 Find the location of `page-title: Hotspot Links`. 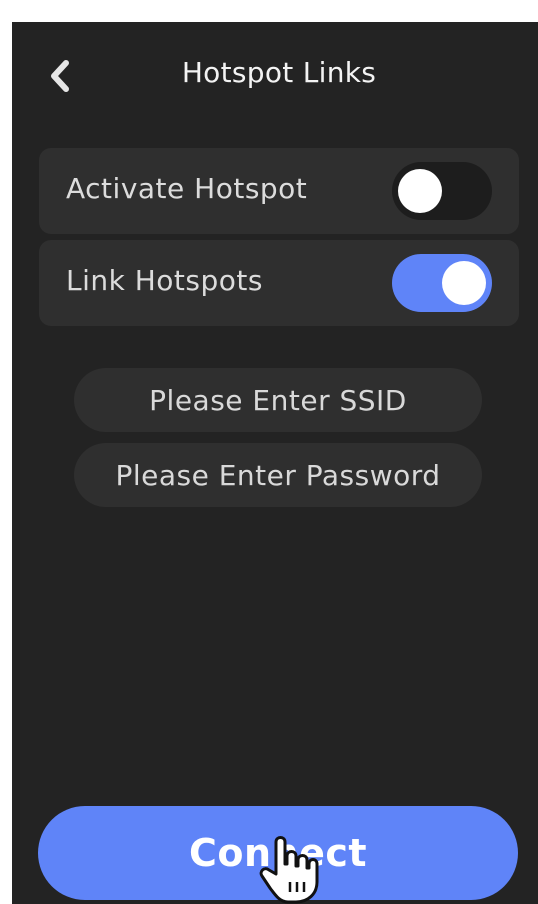

page-title: Hotspot Links is located at coordinates (279, 72).